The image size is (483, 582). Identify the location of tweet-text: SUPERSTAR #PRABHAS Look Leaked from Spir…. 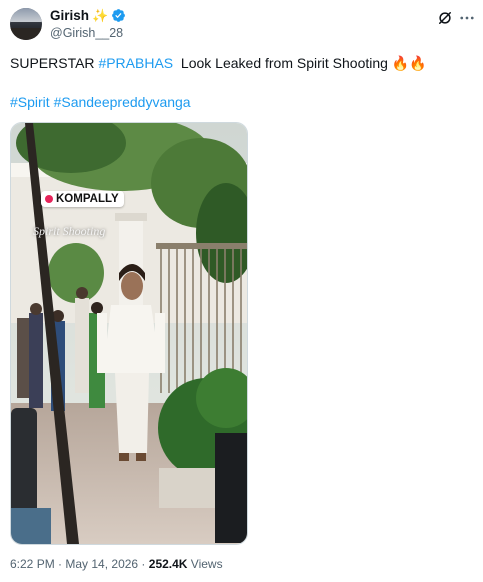
(218, 63).